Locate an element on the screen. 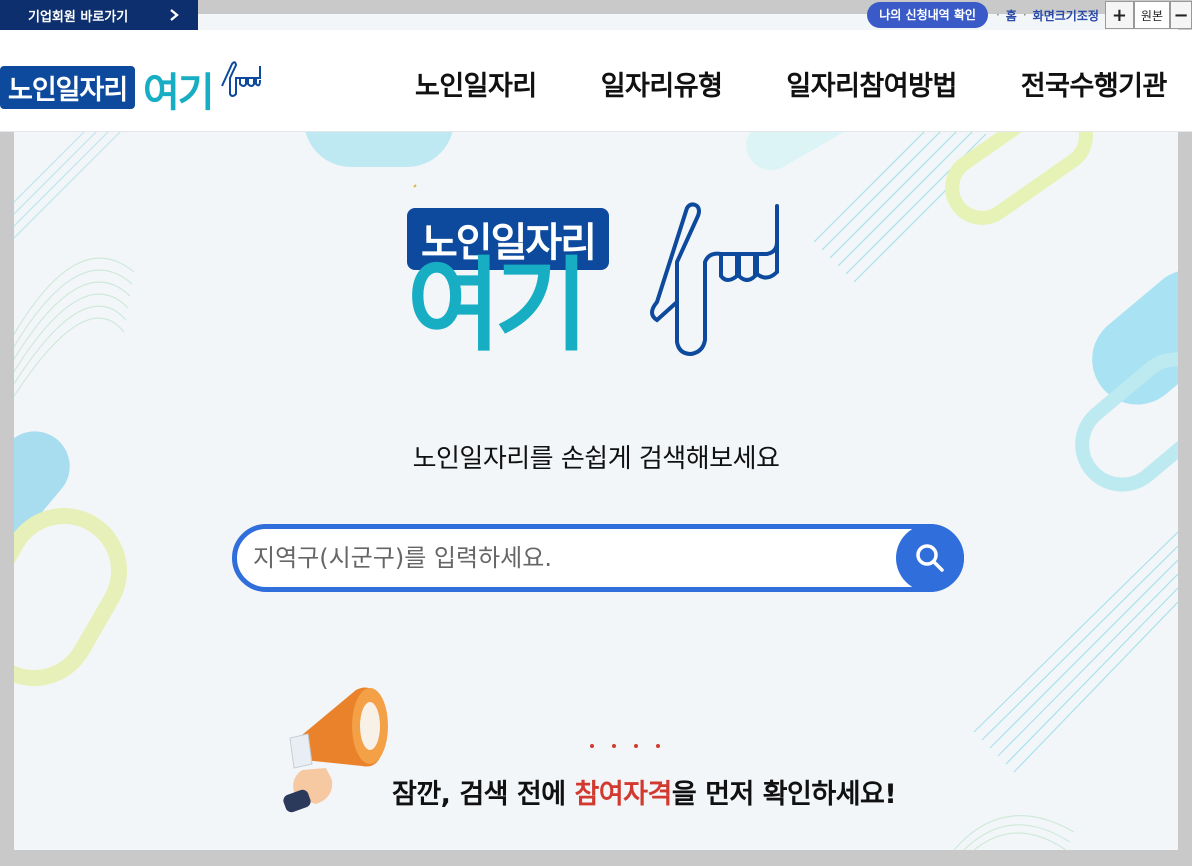  site-logo-box: 노인일자리 is located at coordinates (68, 87).